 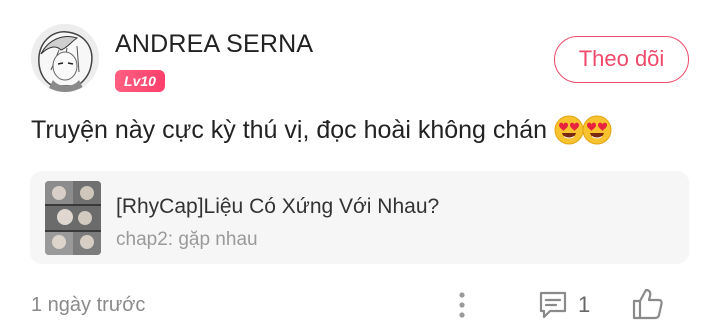 I want to click on level-badge: Lv10, so click(x=140, y=81).